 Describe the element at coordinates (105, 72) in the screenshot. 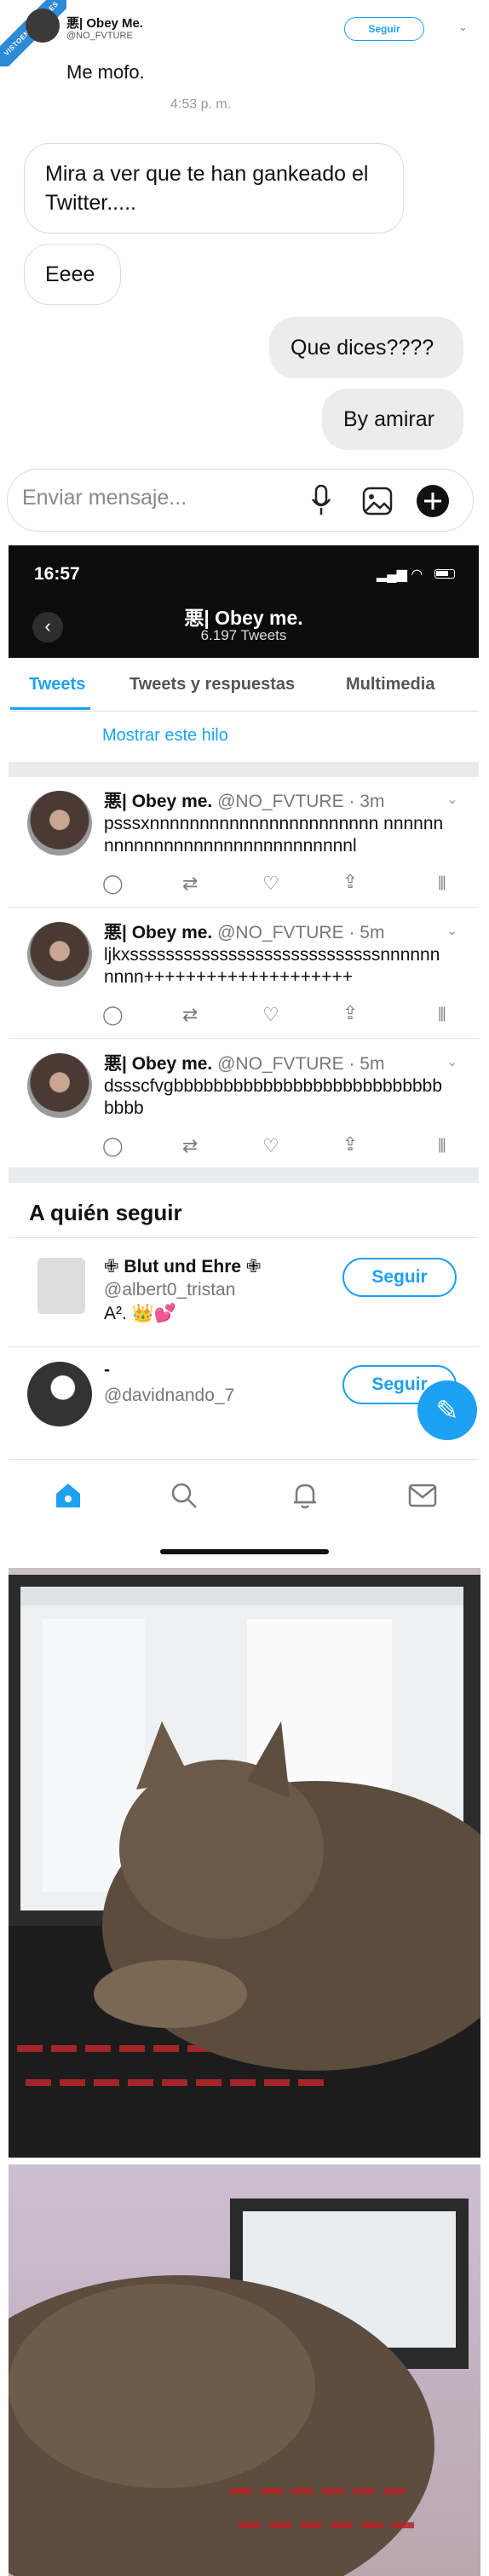

I see `tweet-text: Me mofo.` at that location.